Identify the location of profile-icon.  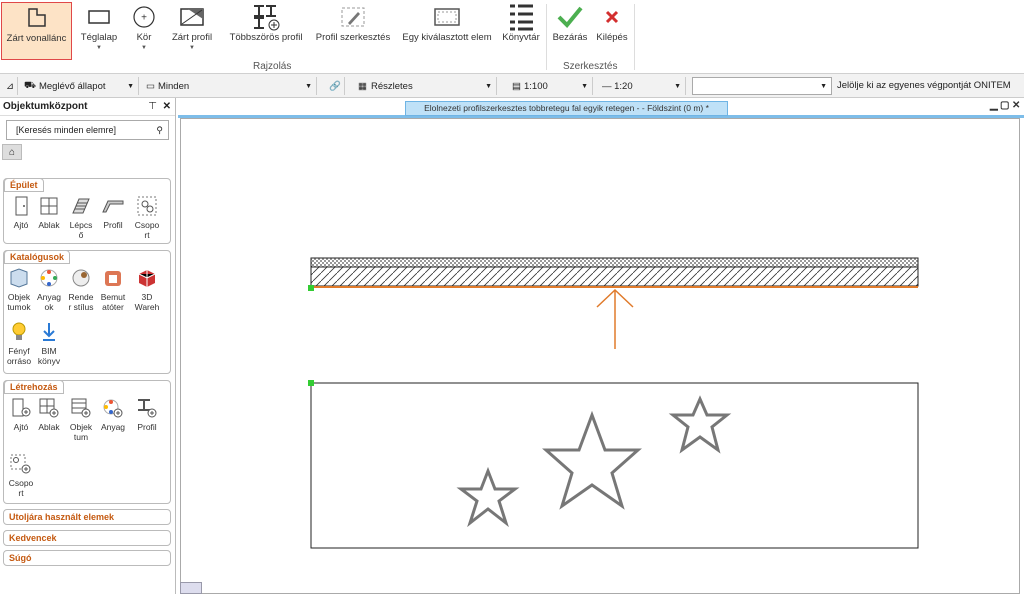
(113, 206).